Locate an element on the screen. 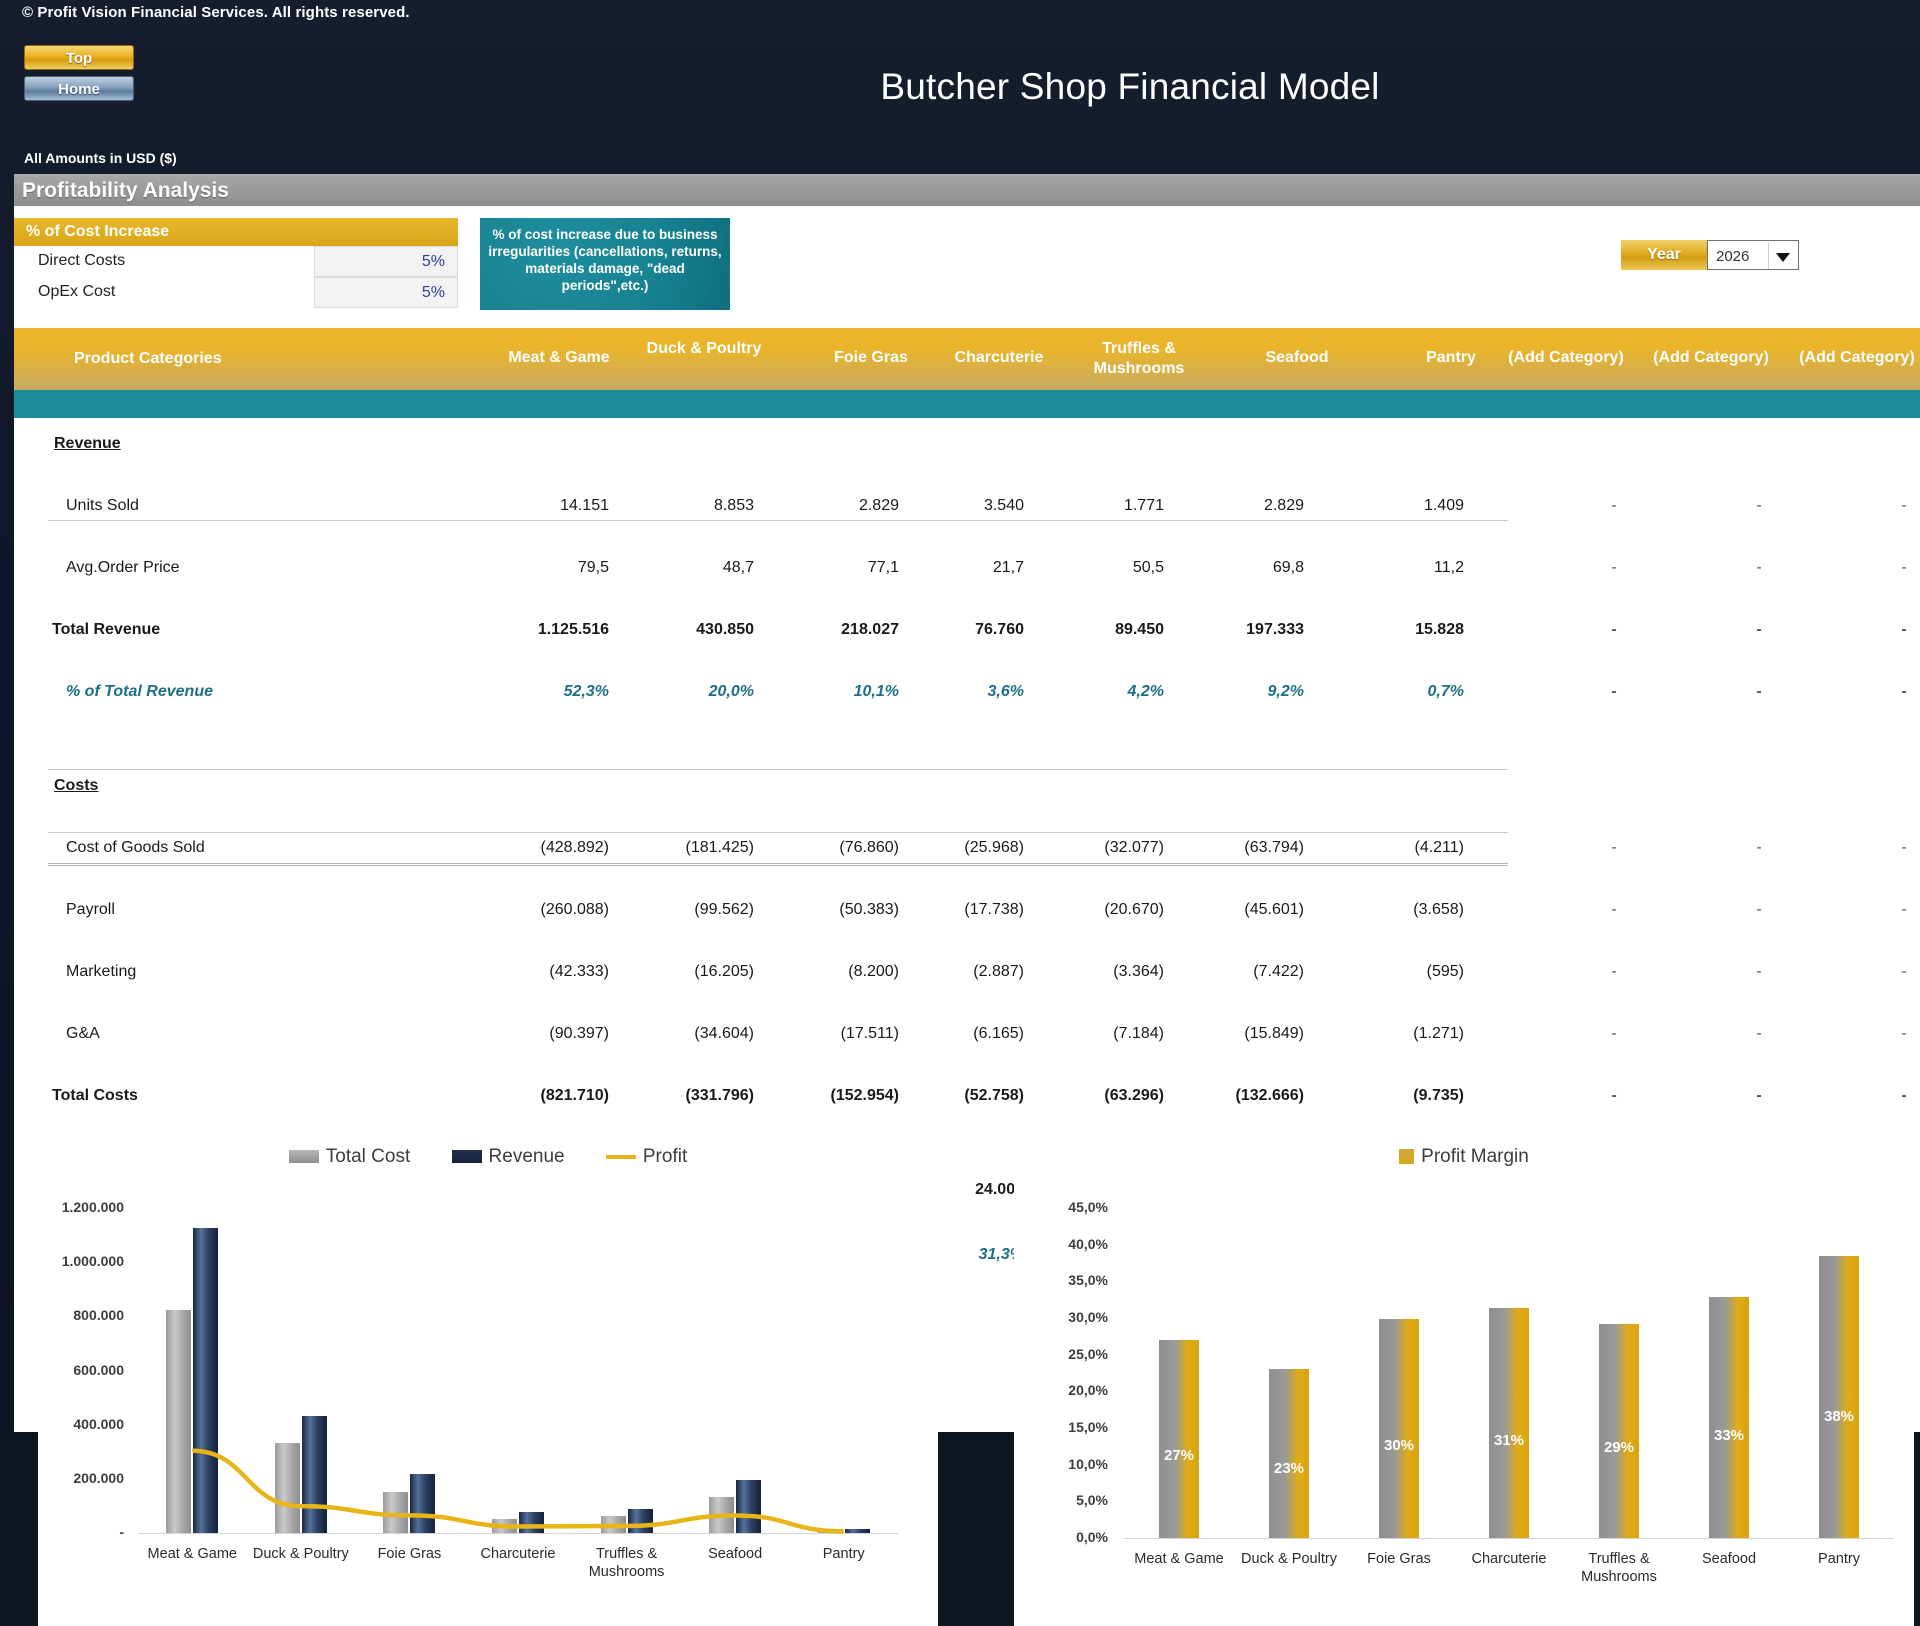  legend-label-revenue: Revenue is located at coordinates (526, 1156).